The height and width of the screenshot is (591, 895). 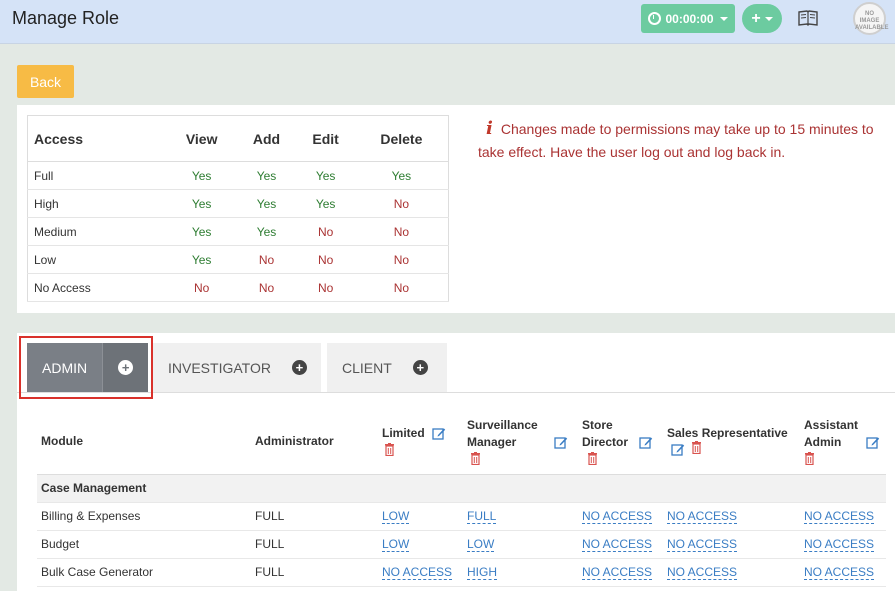 I want to click on page-title: Manage Role, so click(x=66, y=18).